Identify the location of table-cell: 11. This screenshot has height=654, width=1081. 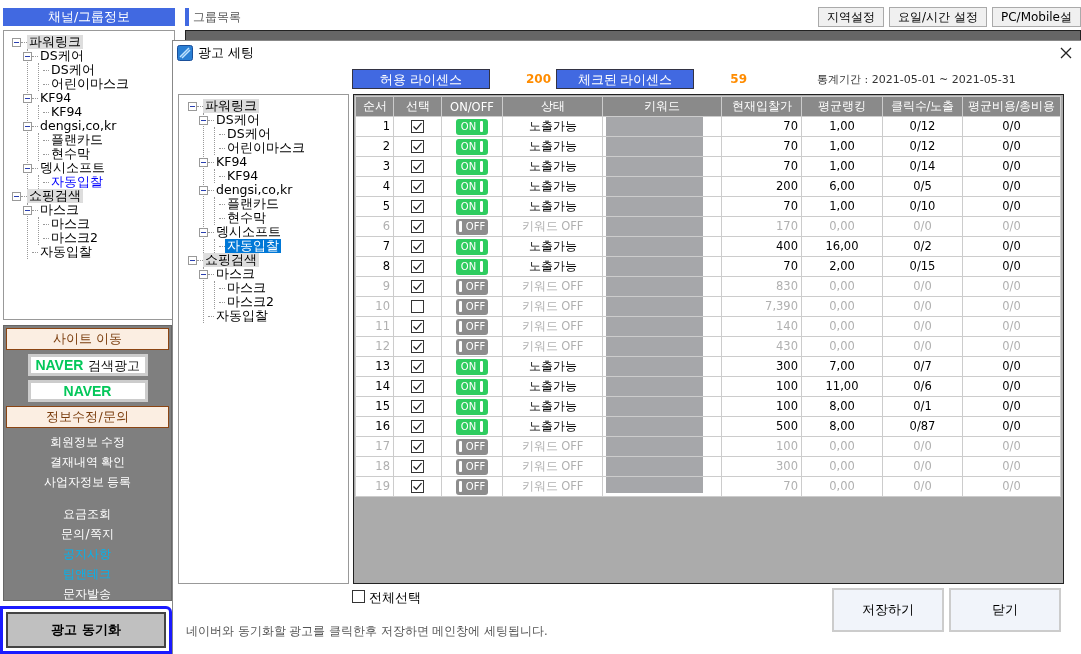
(374, 326).